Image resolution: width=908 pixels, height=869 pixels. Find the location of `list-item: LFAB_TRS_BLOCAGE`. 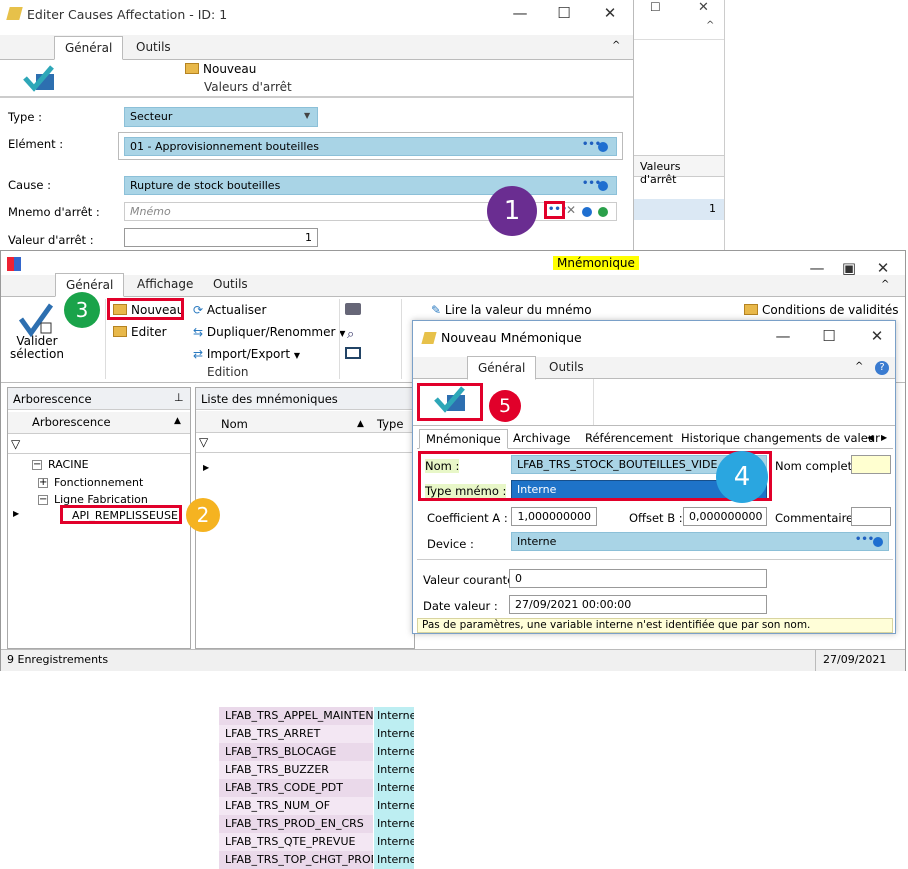

list-item: LFAB_TRS_BLOCAGE is located at coordinates (296, 752).